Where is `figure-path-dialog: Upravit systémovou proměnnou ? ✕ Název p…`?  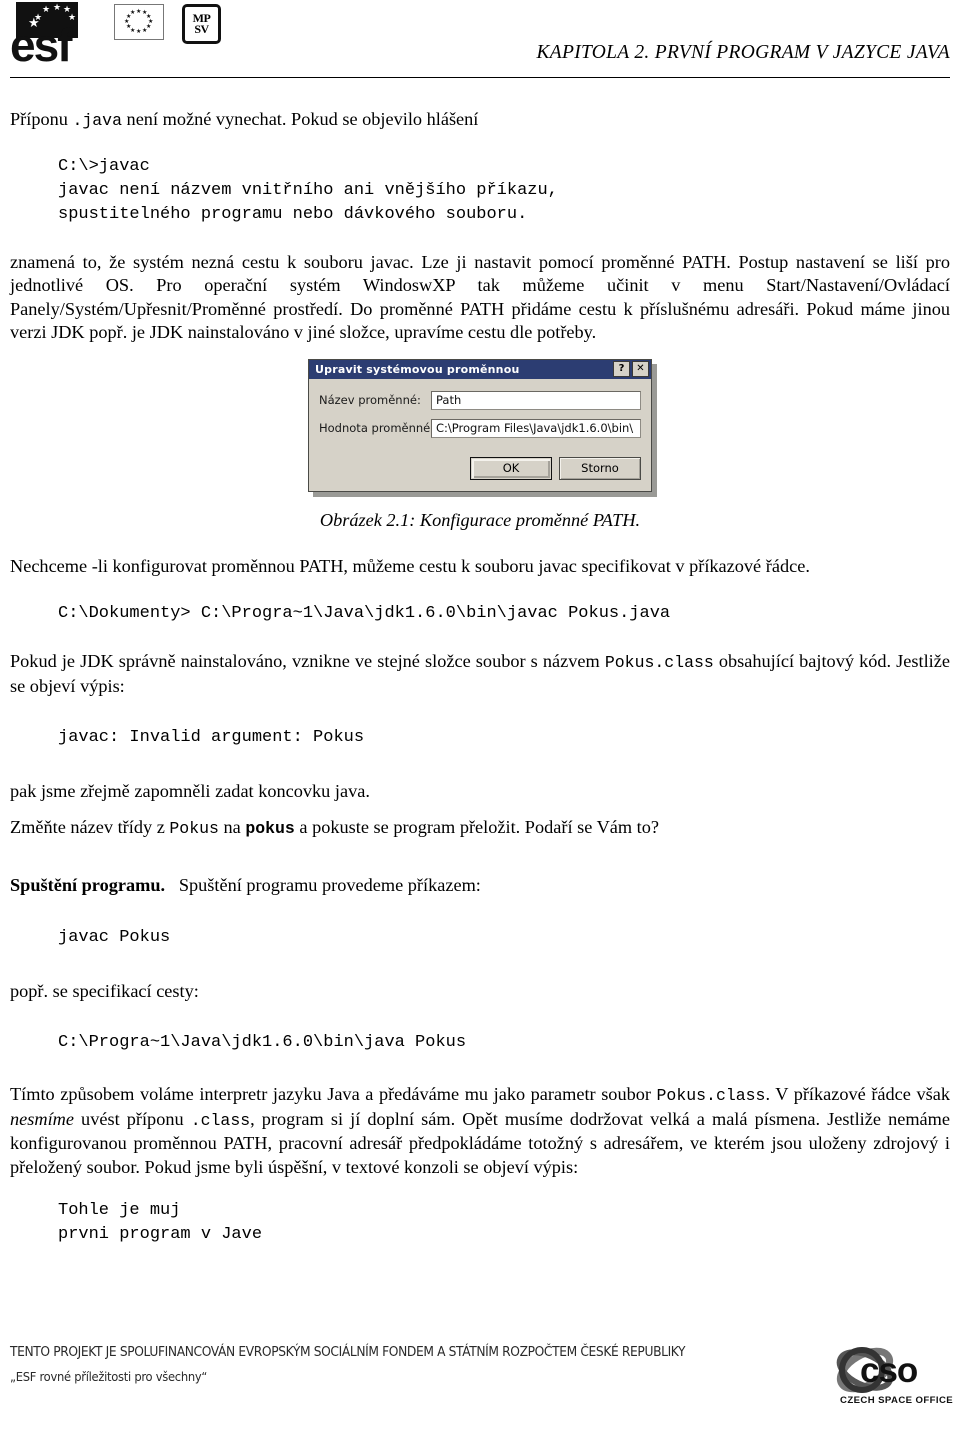
figure-path-dialog: Upravit systémovou proměnnou ? ✕ Název p… is located at coordinates (480, 427).